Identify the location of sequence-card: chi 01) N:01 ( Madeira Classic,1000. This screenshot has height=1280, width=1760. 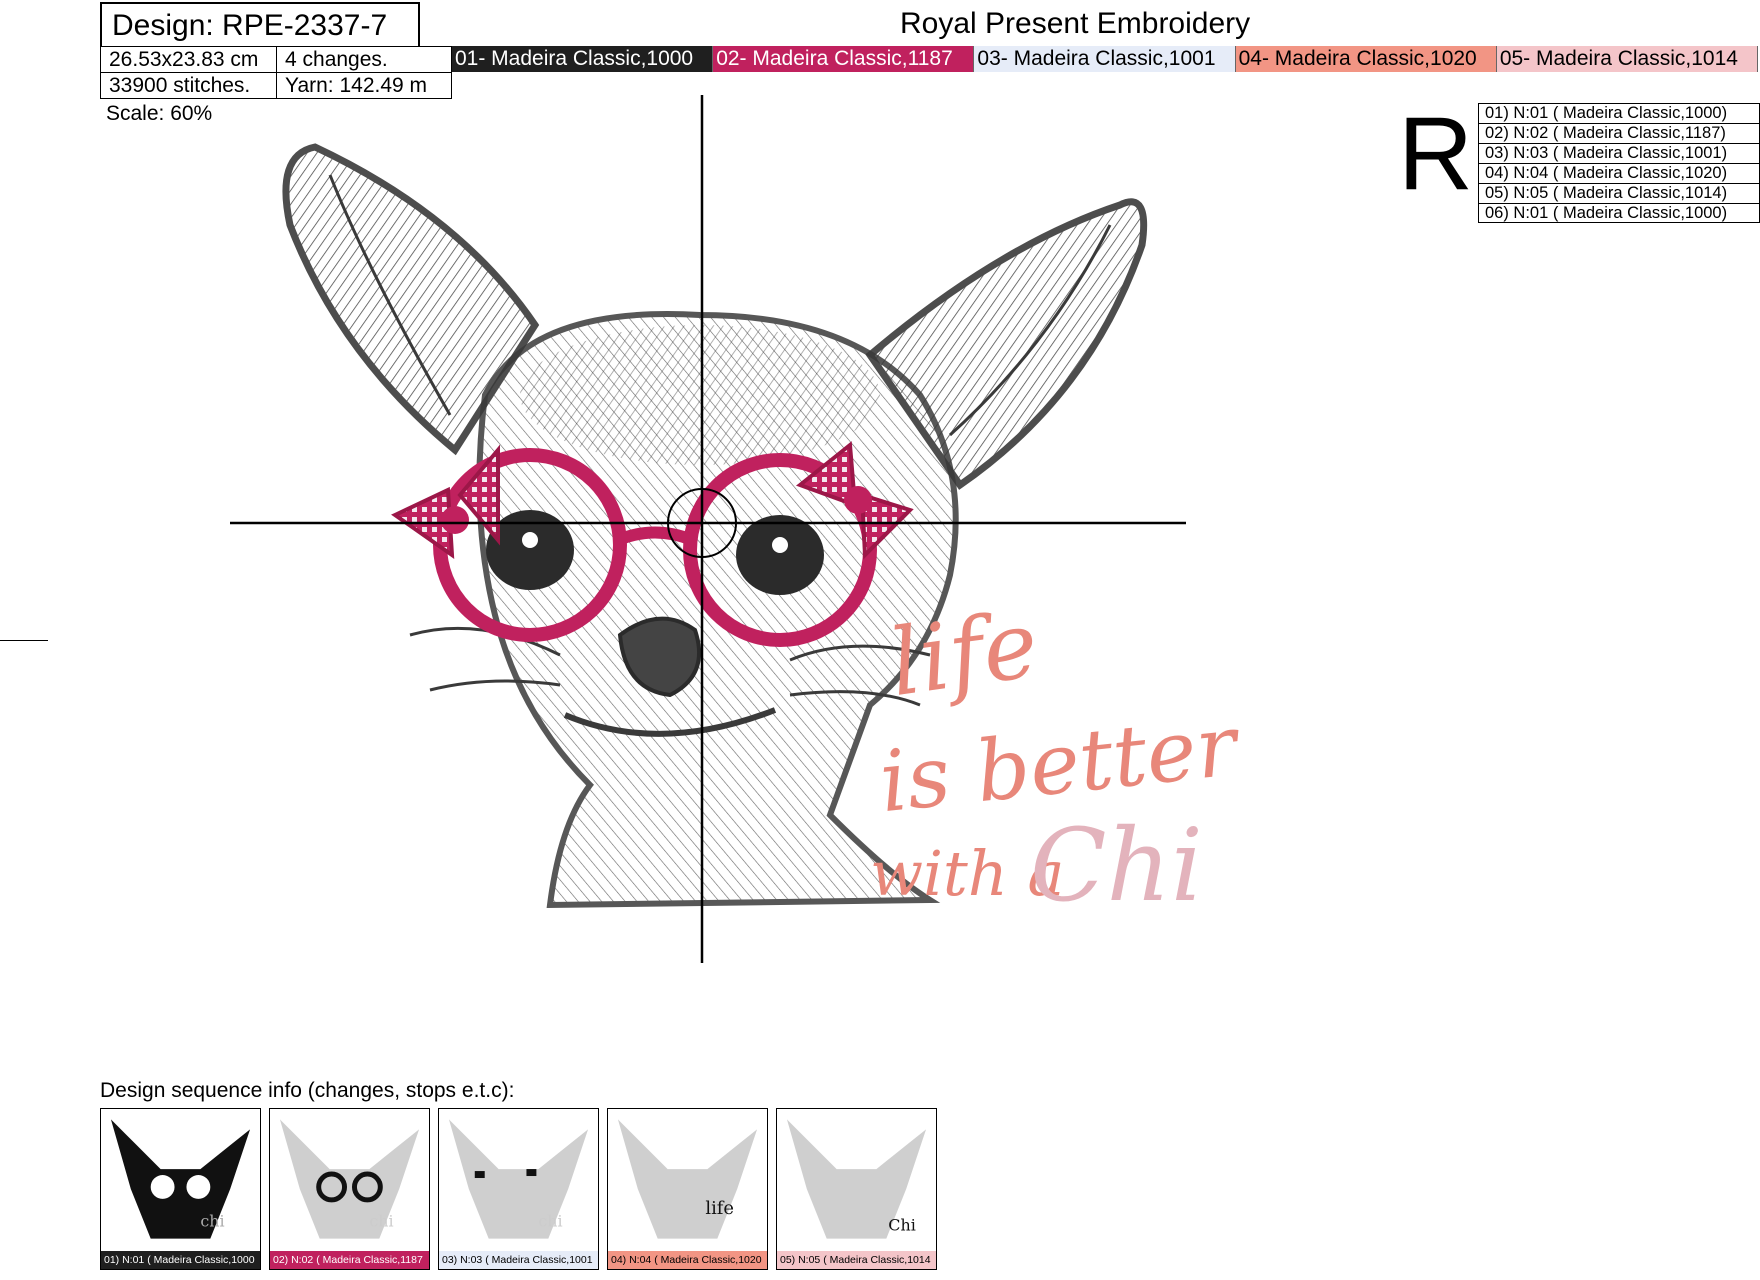
(180, 1189).